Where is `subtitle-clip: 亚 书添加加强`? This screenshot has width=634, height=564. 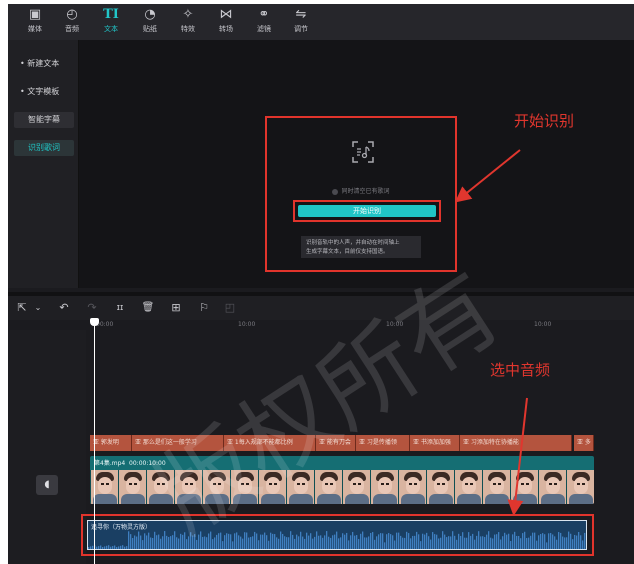 subtitle-clip: 亚 书添加加强 is located at coordinates (435, 443).